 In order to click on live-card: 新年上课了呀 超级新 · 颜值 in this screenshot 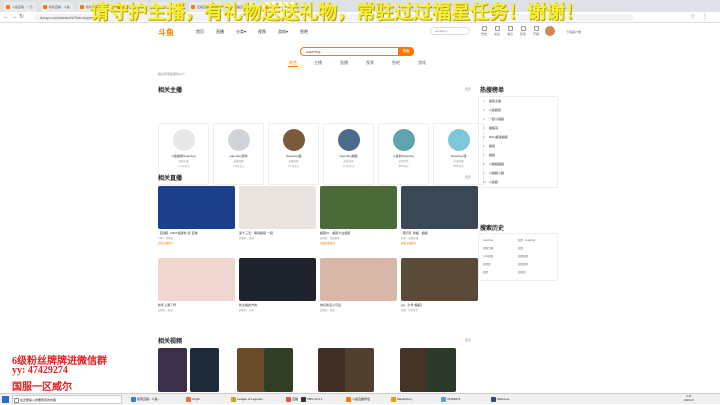, I will do `click(196, 285)`.